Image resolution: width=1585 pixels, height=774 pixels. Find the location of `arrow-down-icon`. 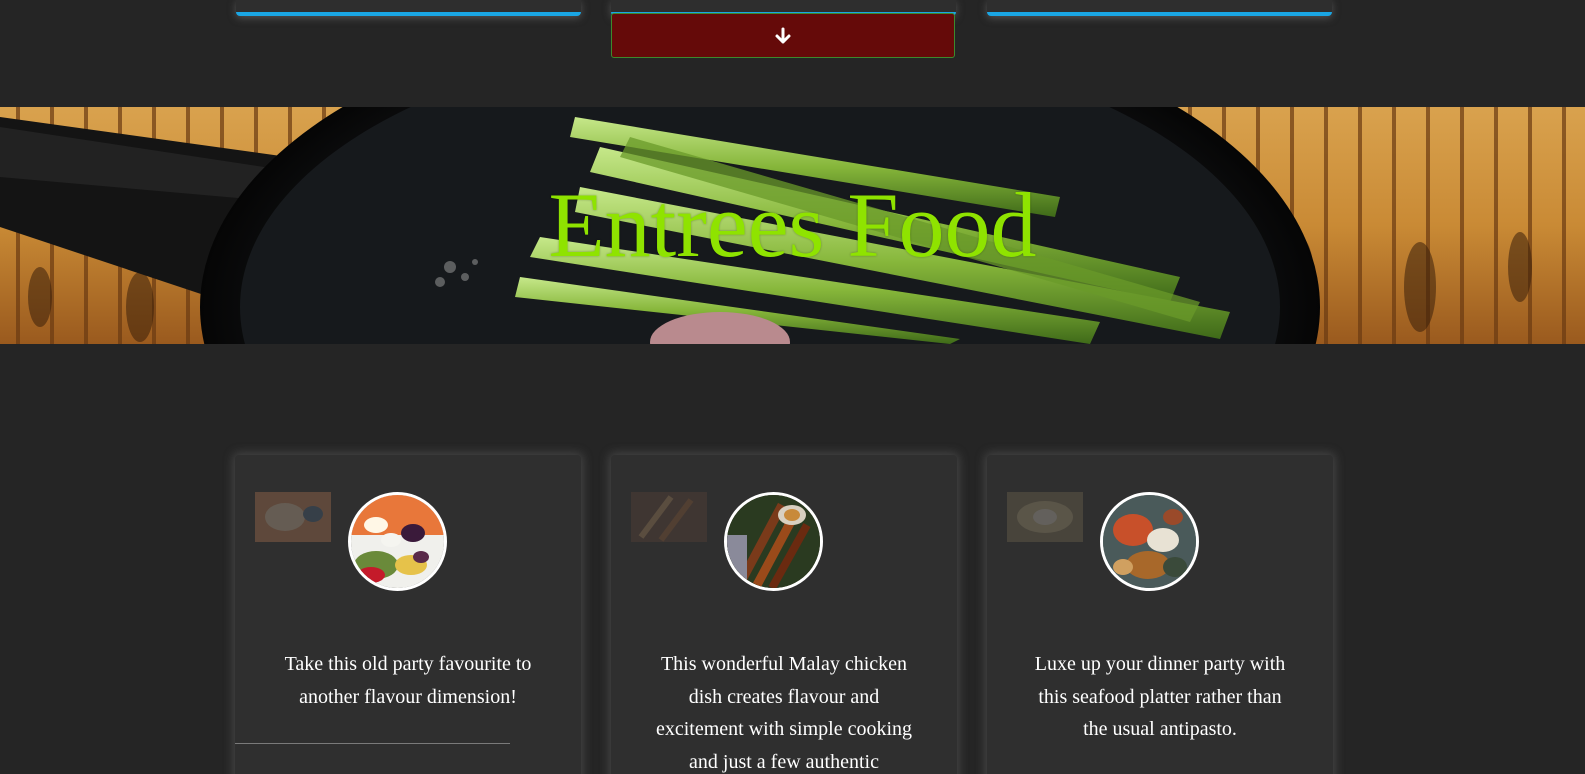

arrow-down-icon is located at coordinates (783, 35).